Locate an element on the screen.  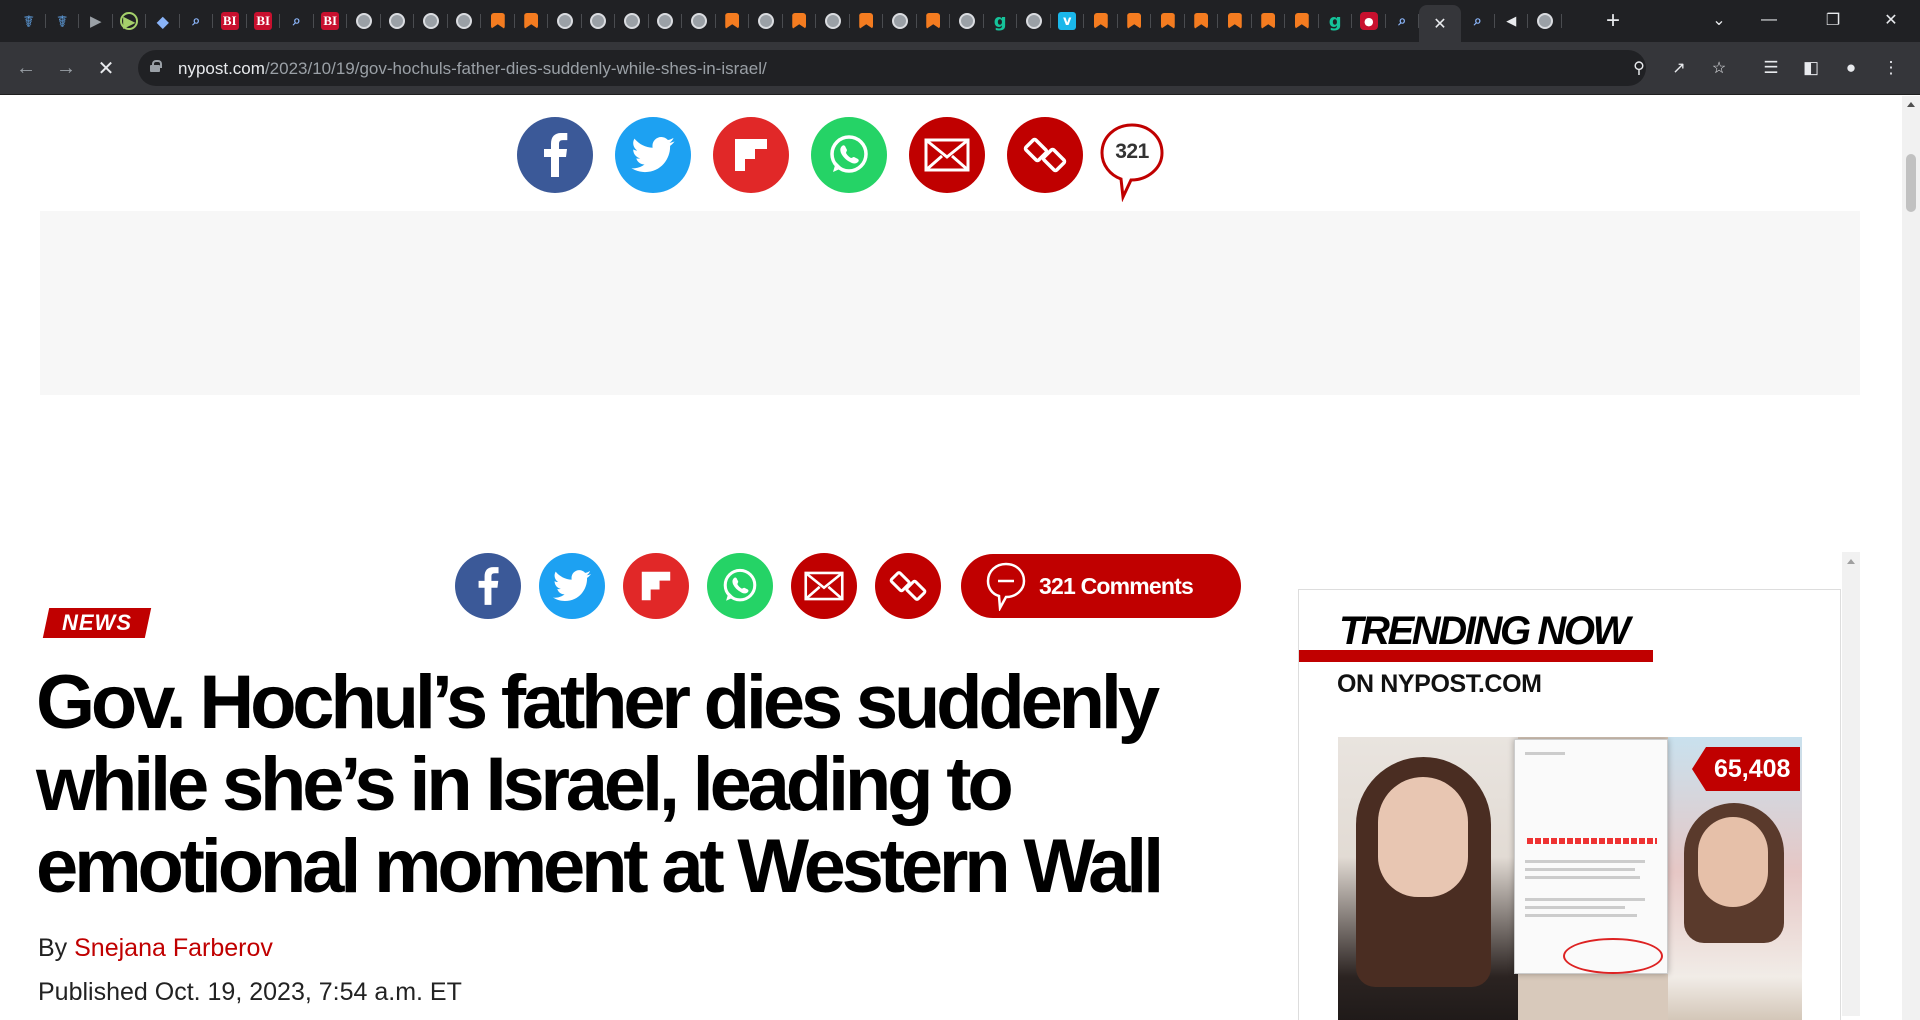
side-panel-icon: ◧ is located at coordinates (1811, 68).